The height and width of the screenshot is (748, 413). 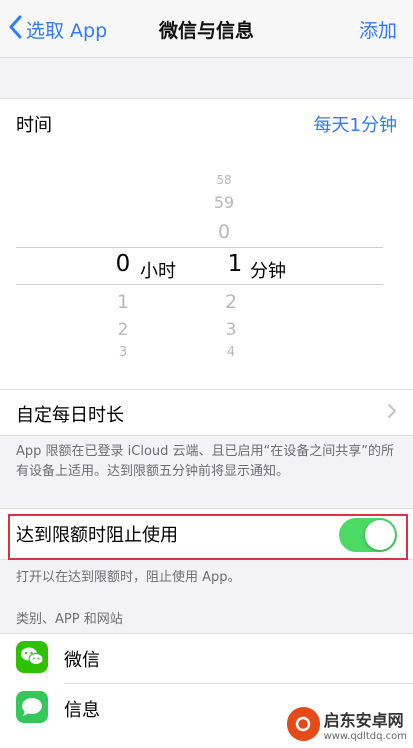 I want to click on highlight-box, so click(x=208, y=537).